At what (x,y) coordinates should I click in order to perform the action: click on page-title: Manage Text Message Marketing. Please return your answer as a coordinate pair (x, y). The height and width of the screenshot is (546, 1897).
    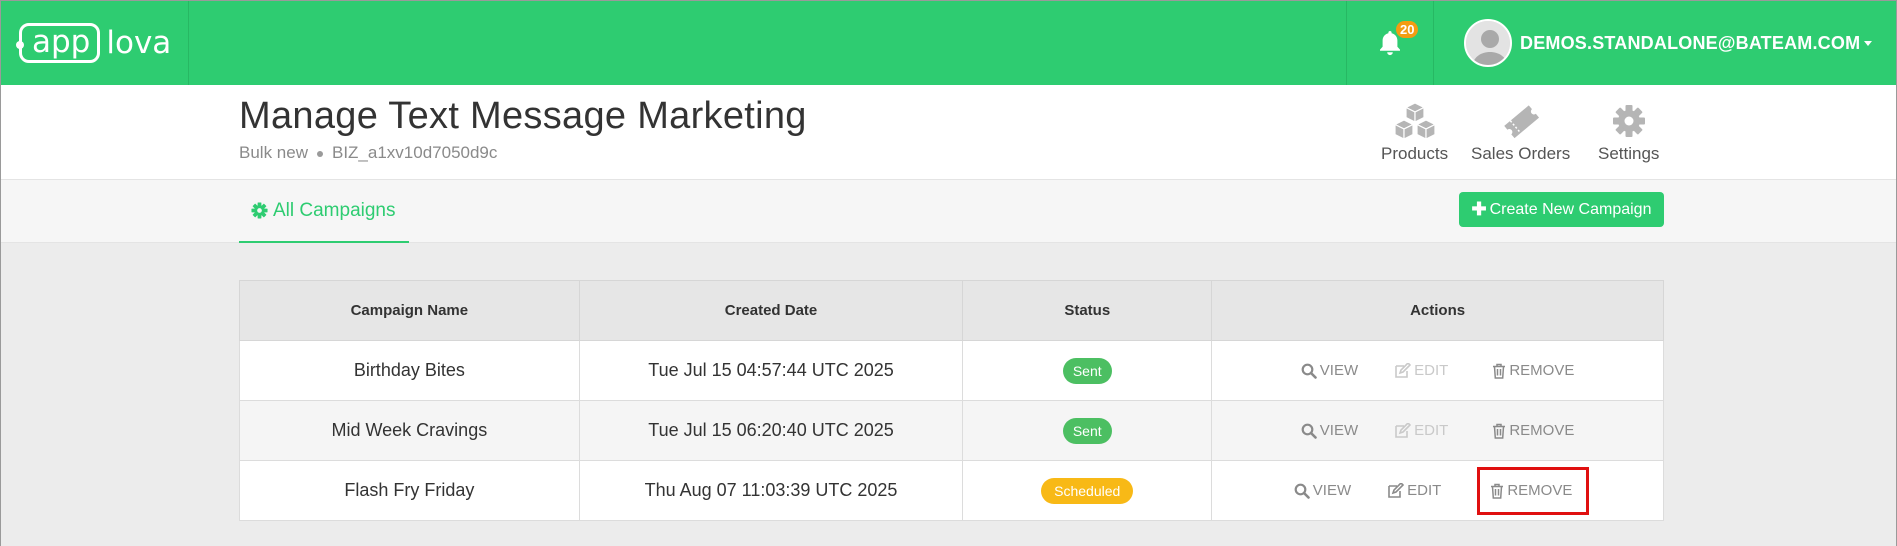
    Looking at the image, I should click on (523, 116).